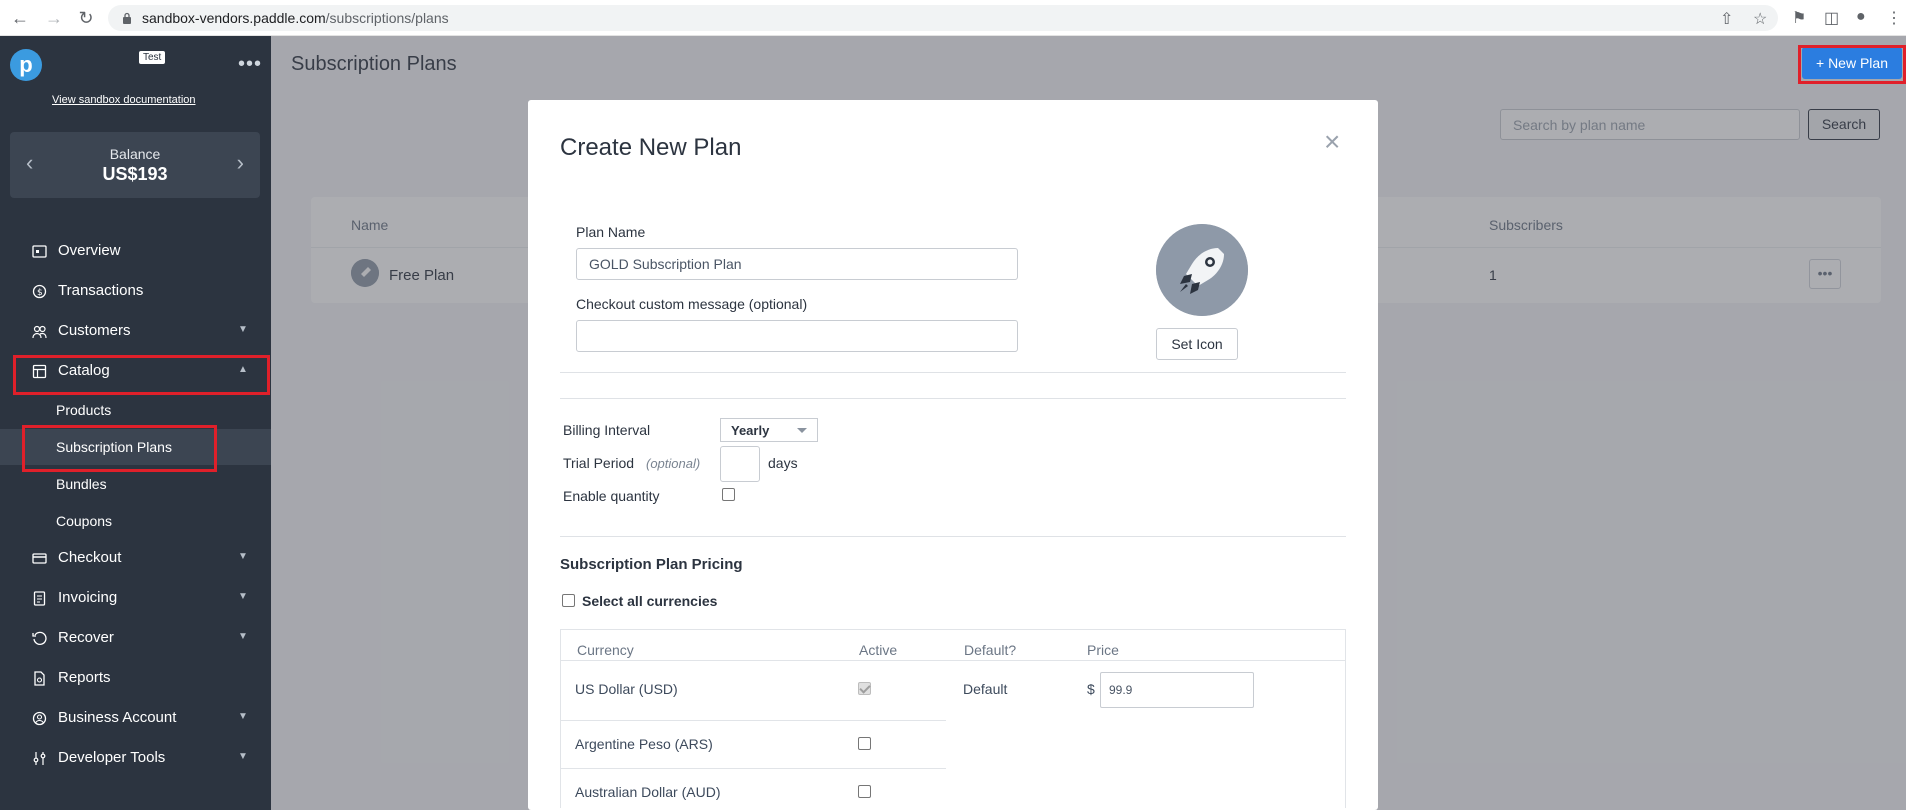 The image size is (1906, 810). What do you see at coordinates (611, 232) in the screenshot?
I see `plan-name-label: Plan Name` at bounding box center [611, 232].